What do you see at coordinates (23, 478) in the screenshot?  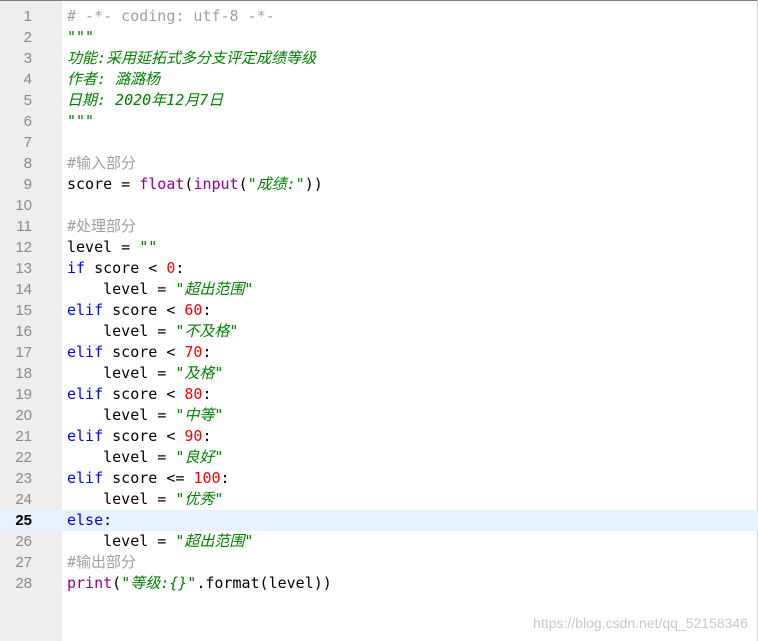 I see `line-number: 23` at bounding box center [23, 478].